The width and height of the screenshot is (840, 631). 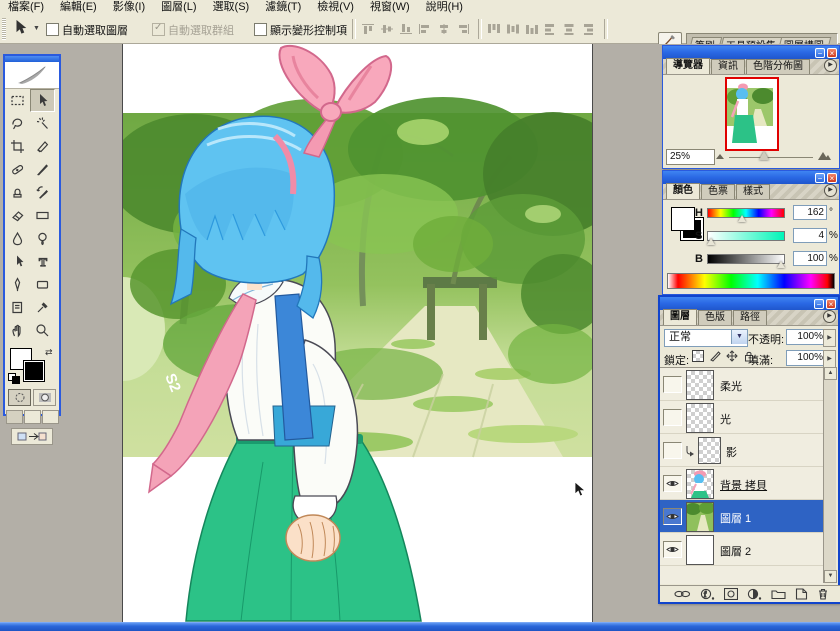 What do you see at coordinates (680, 317) in the screenshot?
I see `tab-layers: 圖層` at bounding box center [680, 317].